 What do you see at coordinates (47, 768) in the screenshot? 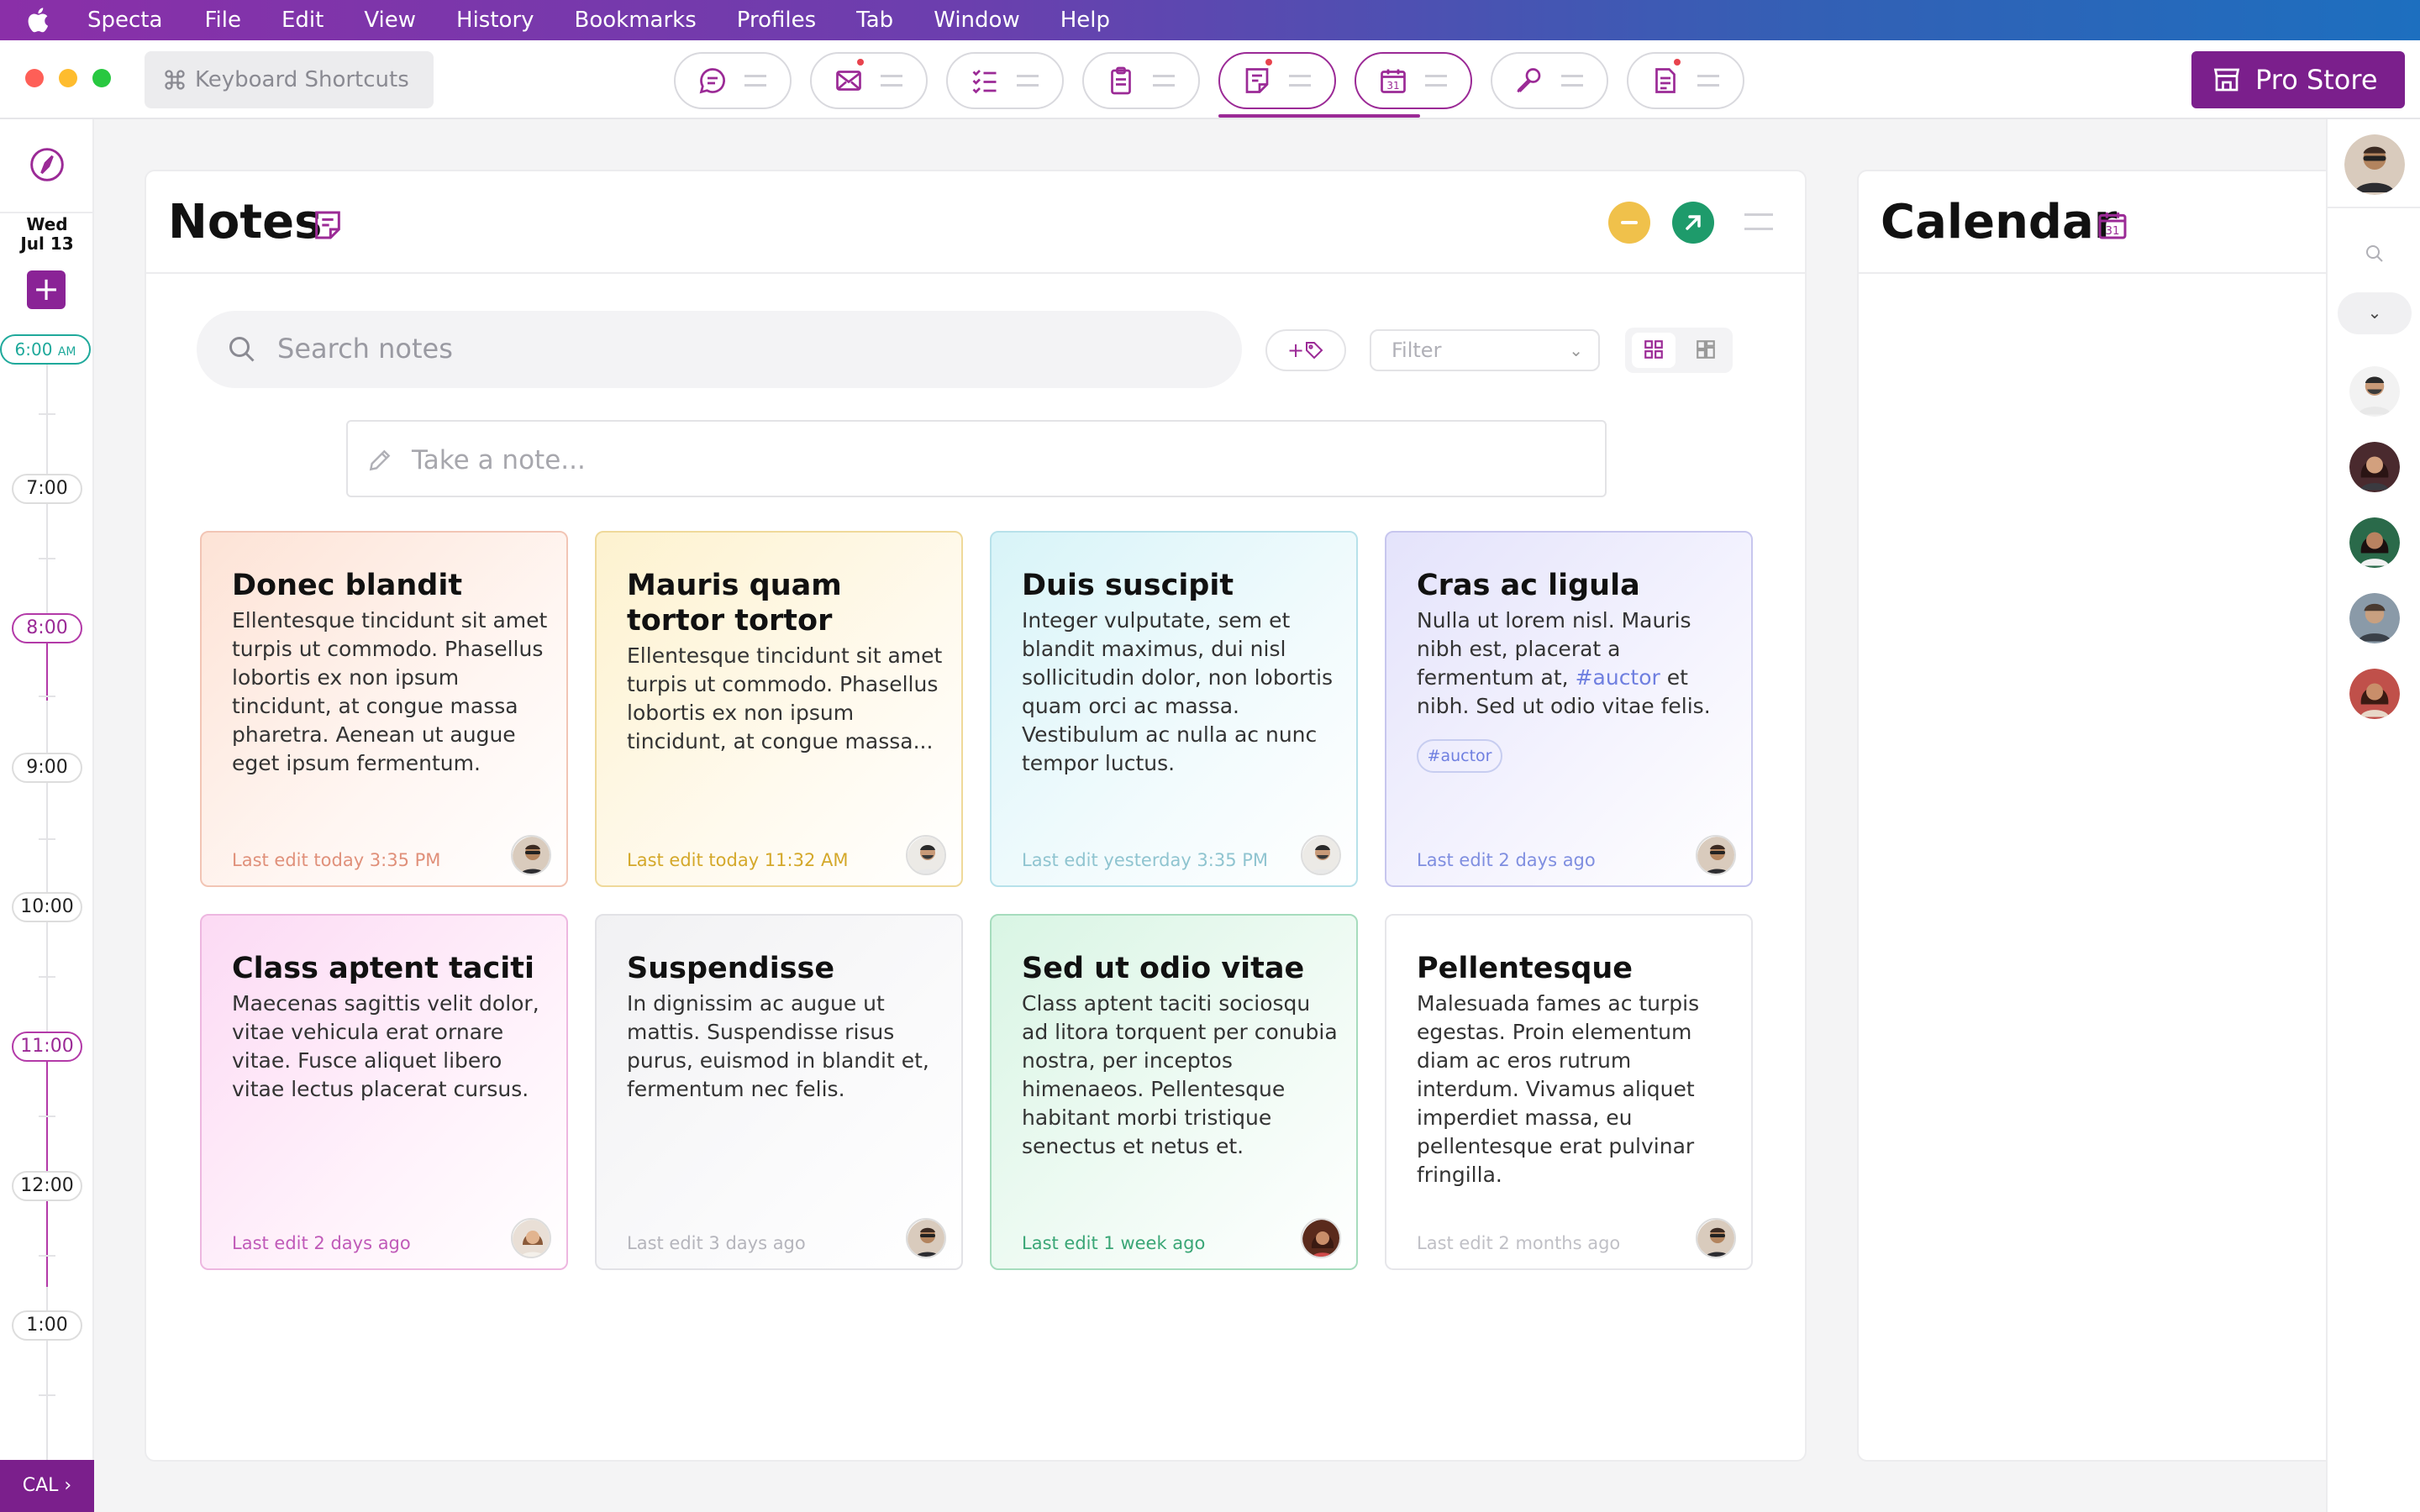
I see `time-label: 9:00` at bounding box center [47, 768].